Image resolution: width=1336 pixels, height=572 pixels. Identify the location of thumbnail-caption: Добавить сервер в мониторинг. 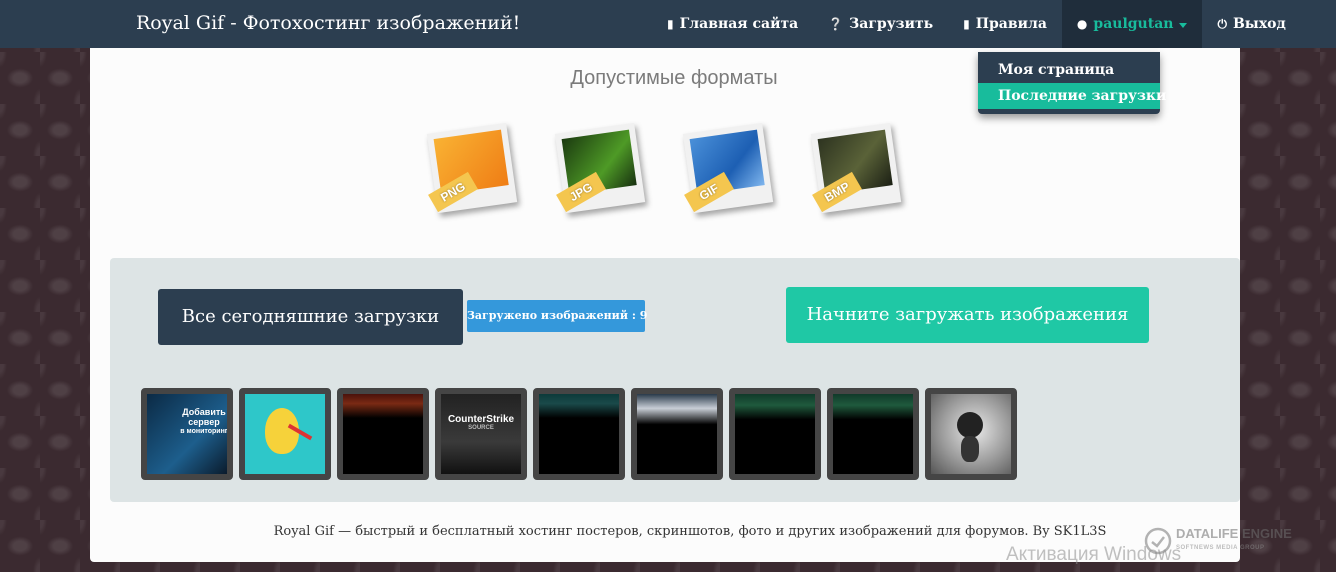
(203, 421).